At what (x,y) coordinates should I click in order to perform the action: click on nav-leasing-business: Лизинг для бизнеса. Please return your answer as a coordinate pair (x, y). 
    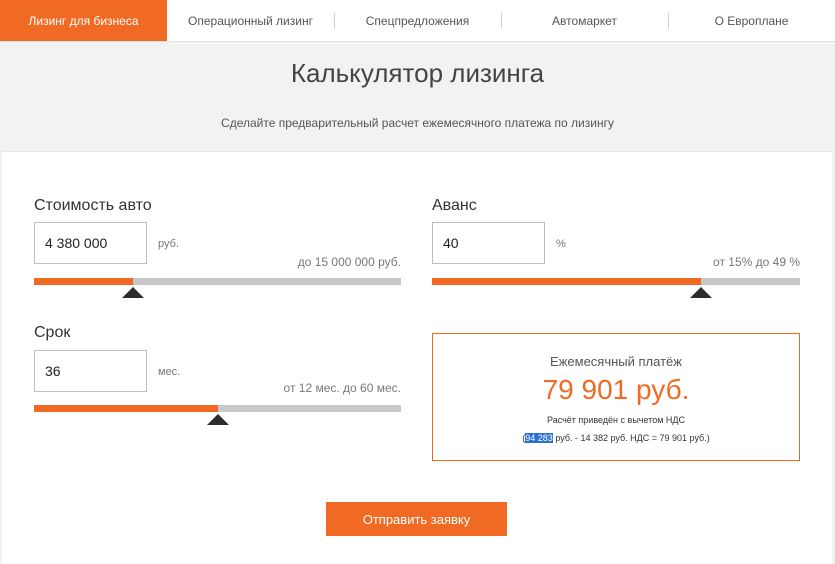
    Looking at the image, I should click on (83, 20).